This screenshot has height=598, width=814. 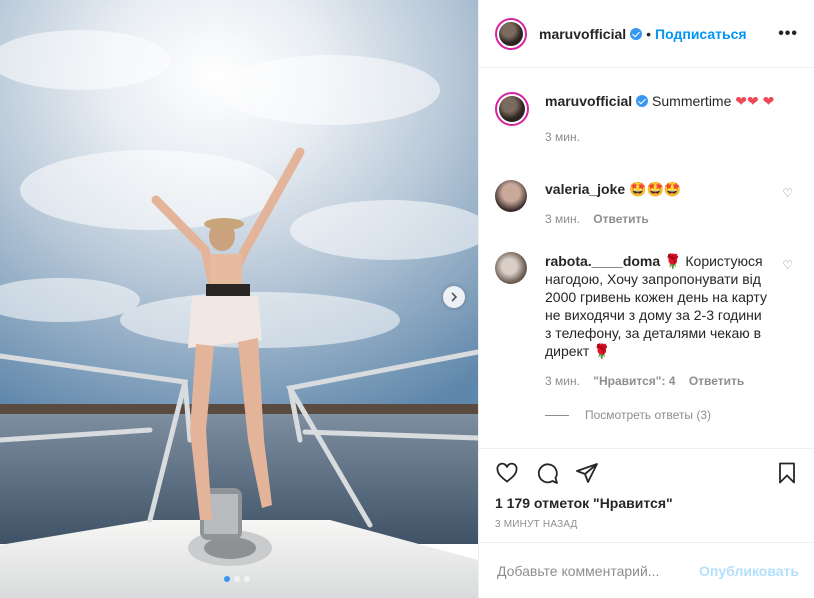 I want to click on caption-text: Summertime, so click(x=692, y=101).